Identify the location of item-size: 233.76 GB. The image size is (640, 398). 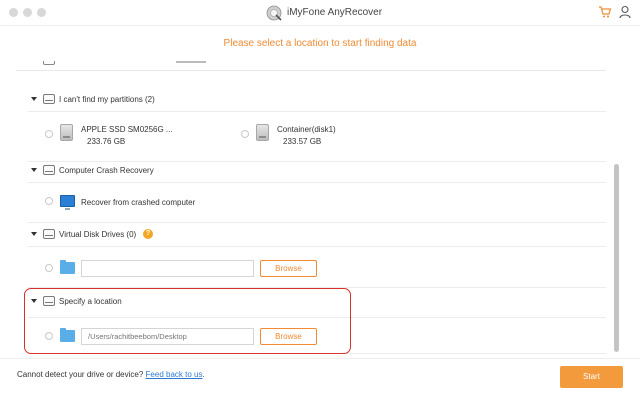
(106, 141).